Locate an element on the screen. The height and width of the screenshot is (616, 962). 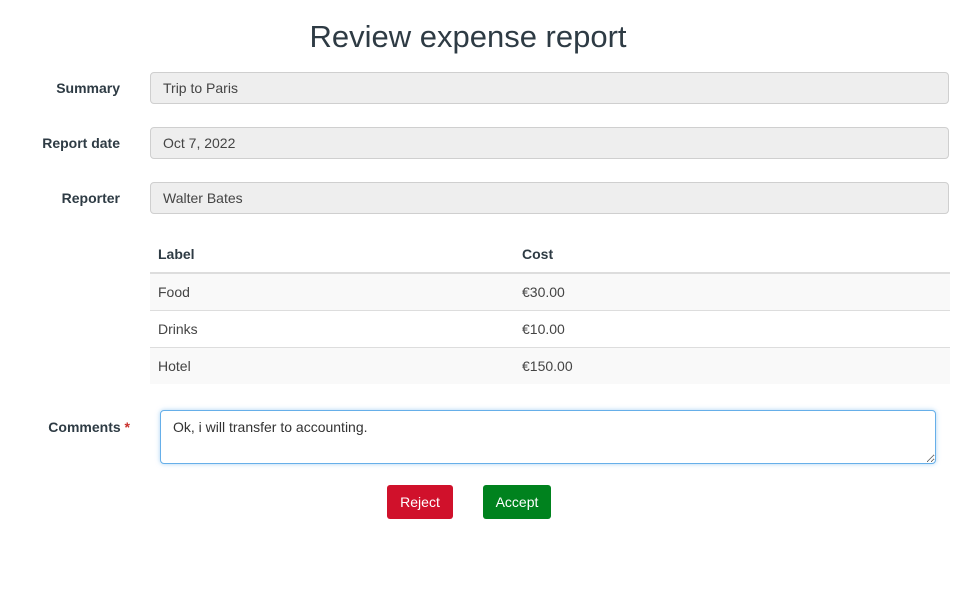
reporter-label: Reporter is located at coordinates (90, 198).